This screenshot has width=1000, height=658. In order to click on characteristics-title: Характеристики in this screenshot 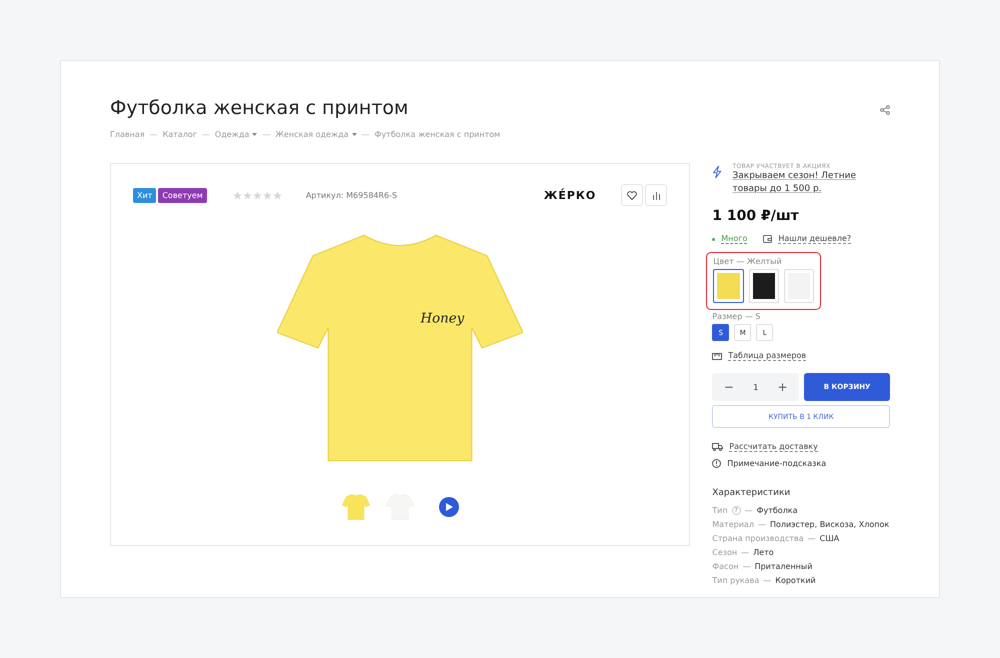, I will do `click(752, 493)`.